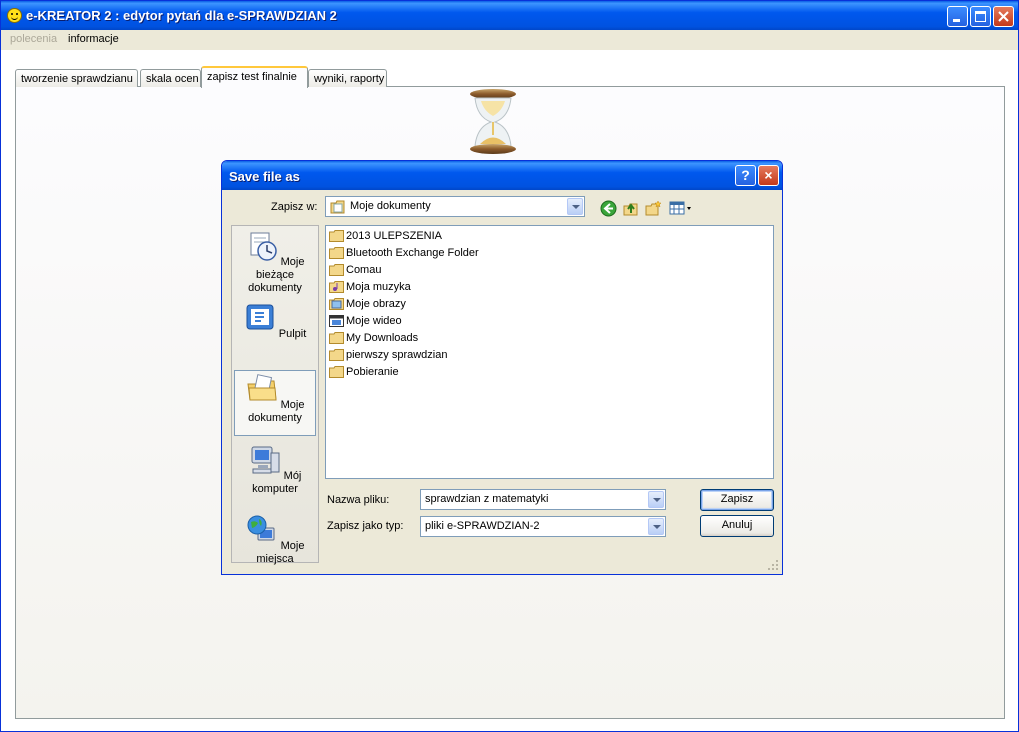 This screenshot has width=1019, height=732. Describe the element at coordinates (509, 40) in the screenshot. I see `menu-bar: polecenia informacje` at that location.